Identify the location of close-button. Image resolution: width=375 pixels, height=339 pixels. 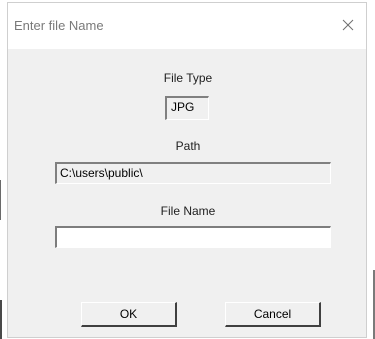
(348, 25).